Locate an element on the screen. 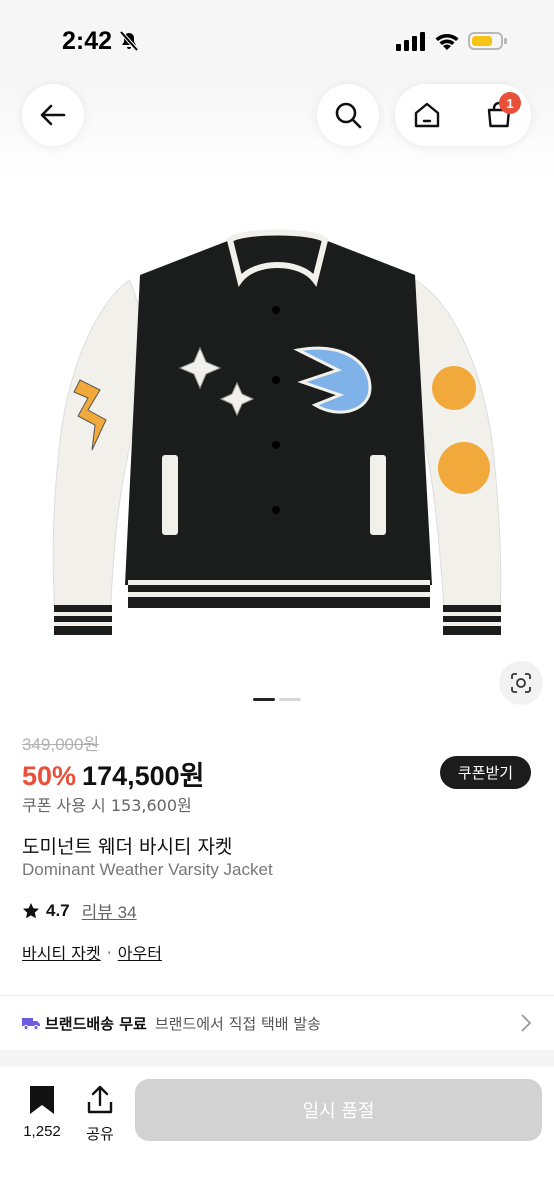  image-carousel-dots is located at coordinates (277, 699).